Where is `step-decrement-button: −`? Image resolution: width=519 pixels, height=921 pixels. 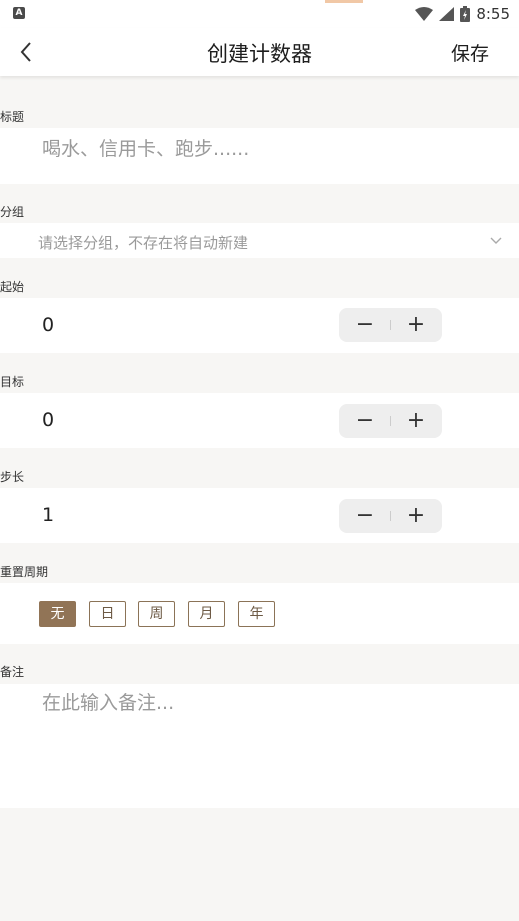 step-decrement-button: − is located at coordinates (365, 516).